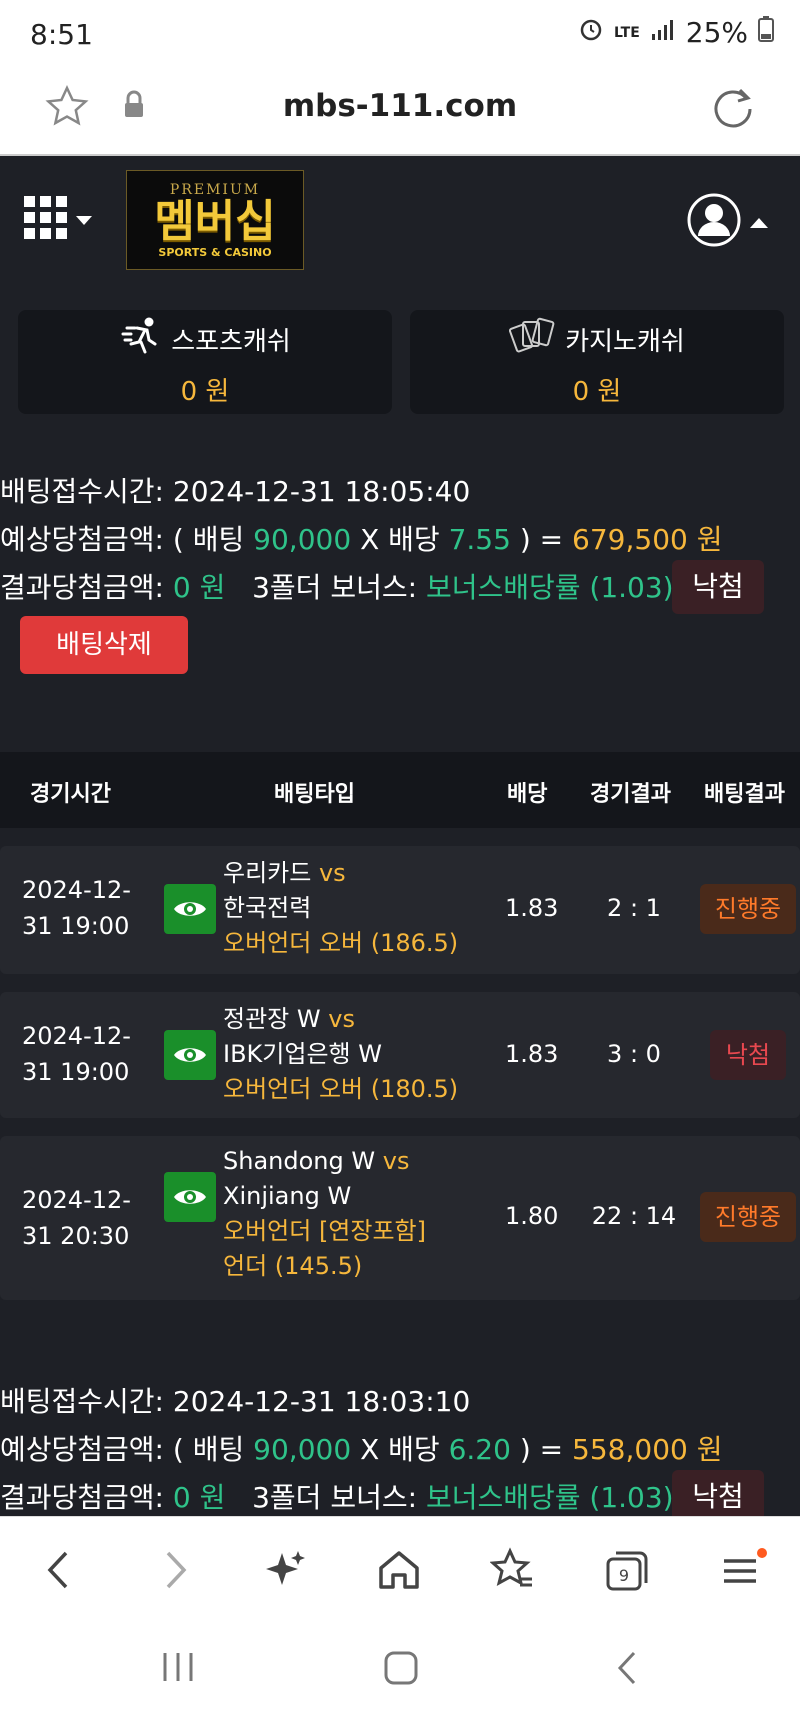  What do you see at coordinates (401, 1670) in the screenshot?
I see `system-home-icon` at bounding box center [401, 1670].